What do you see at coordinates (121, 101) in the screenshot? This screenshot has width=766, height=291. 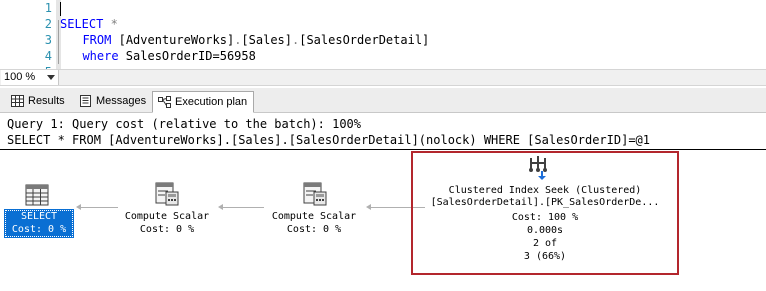 I see `tab-messages-label: Messages` at bounding box center [121, 101].